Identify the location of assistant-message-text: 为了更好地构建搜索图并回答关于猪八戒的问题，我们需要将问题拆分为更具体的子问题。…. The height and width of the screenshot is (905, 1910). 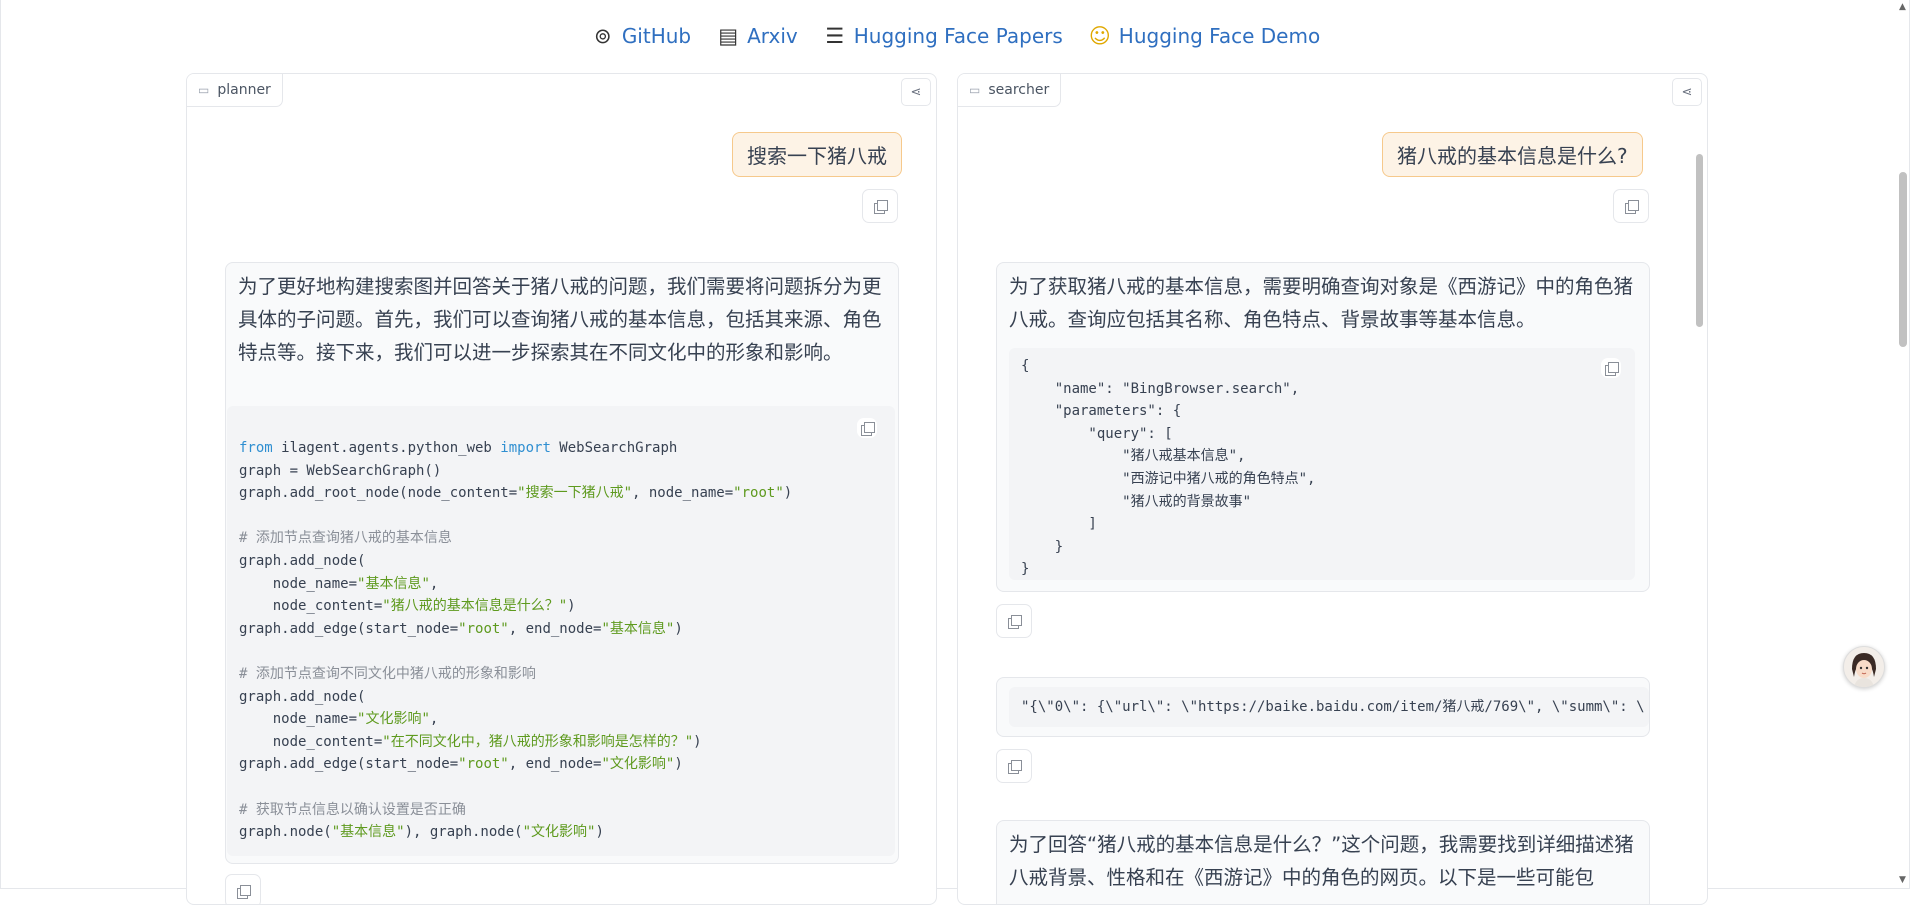
(560, 319).